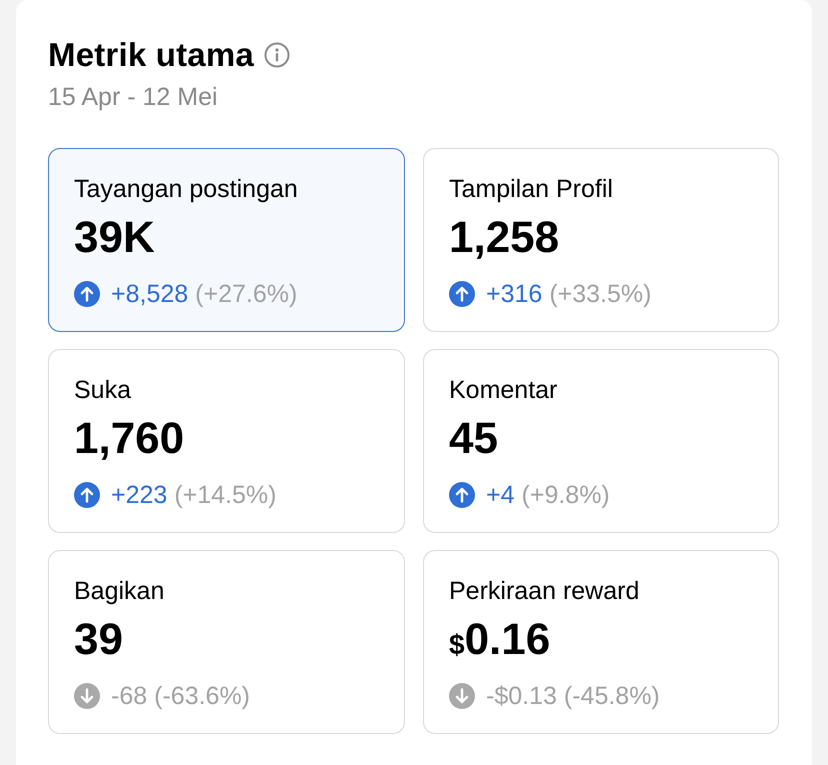 Image resolution: width=828 pixels, height=765 pixels. I want to click on metric-card: Suka 1,760 +223 (+14.5%), so click(226, 441).